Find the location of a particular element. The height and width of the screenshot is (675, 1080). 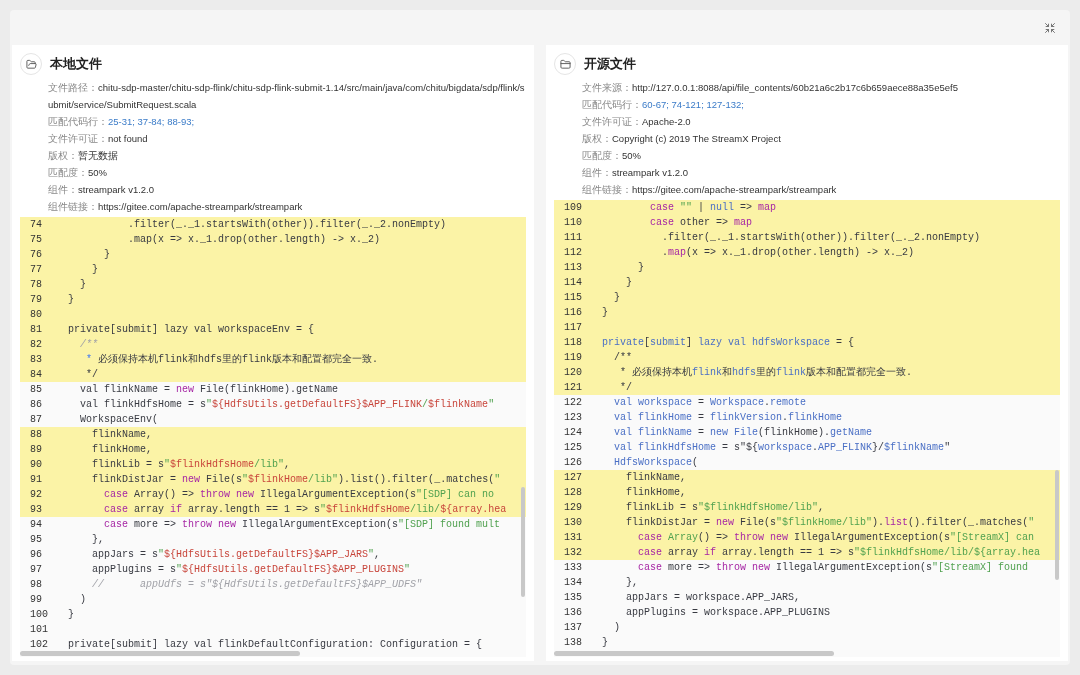

line-number: 112 is located at coordinates (572, 252).